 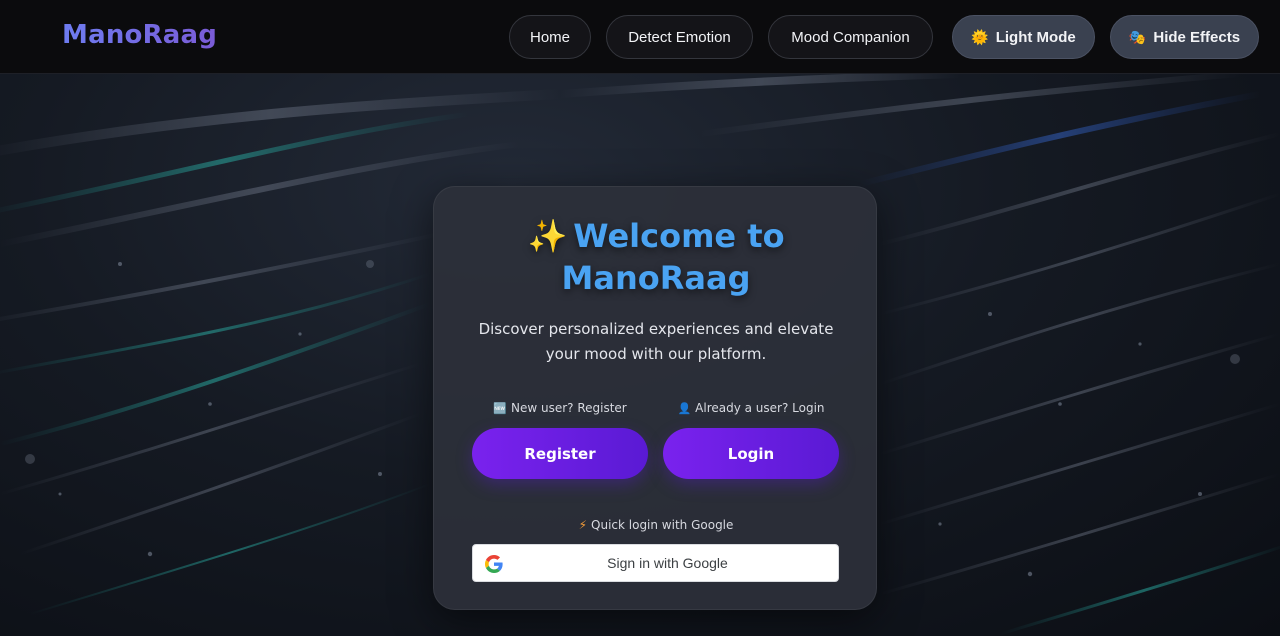 I want to click on google-signin-label: Sign in with Google, so click(x=667, y=563).